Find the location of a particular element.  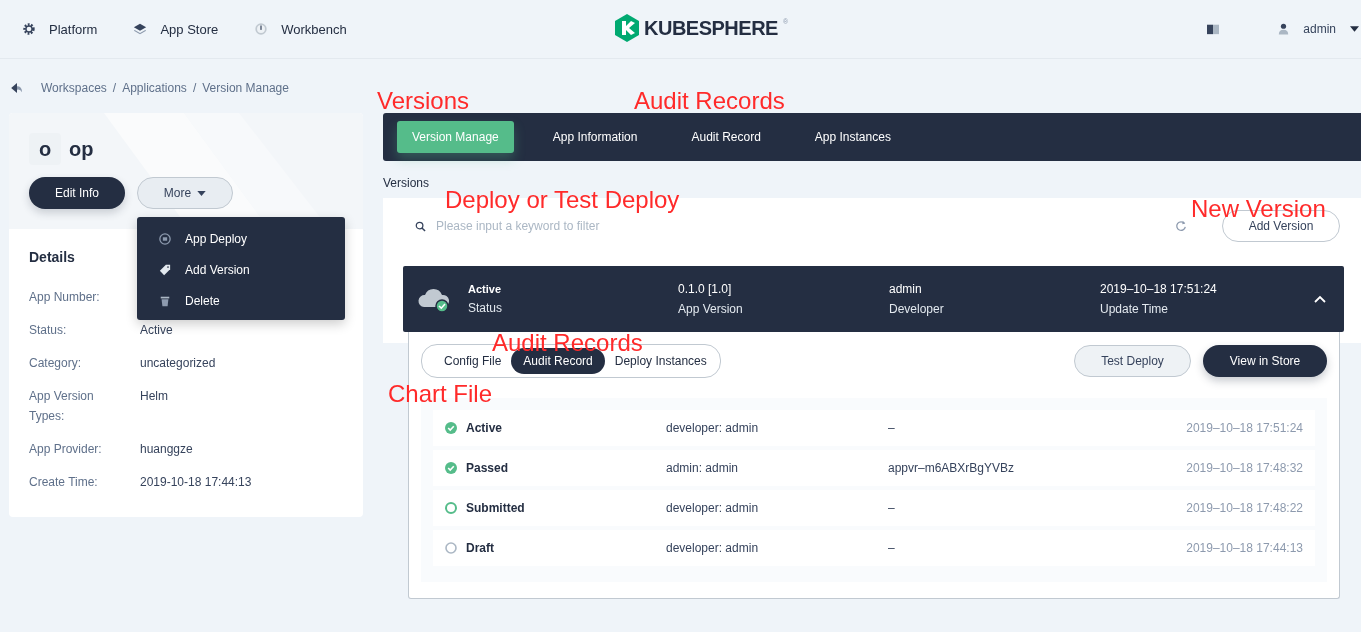

view-in-store-button: View in Store is located at coordinates (1265, 361).